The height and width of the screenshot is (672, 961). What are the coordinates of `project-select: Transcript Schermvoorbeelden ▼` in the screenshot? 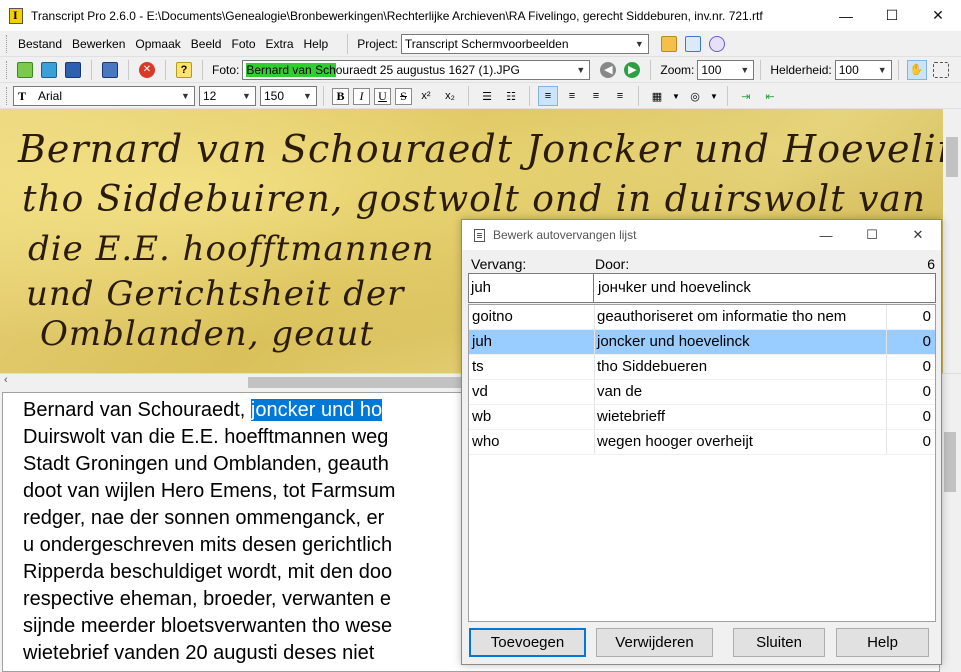 It's located at (524, 44).